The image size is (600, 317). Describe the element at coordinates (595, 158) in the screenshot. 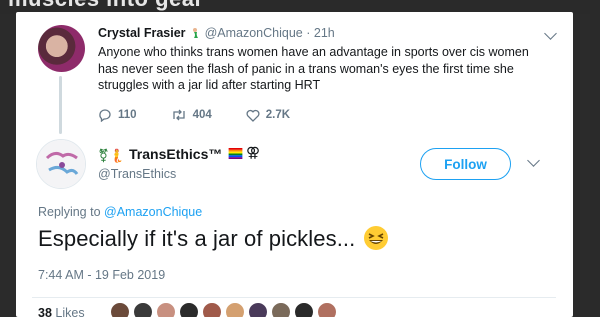

I see `scrollbar-edge` at that location.